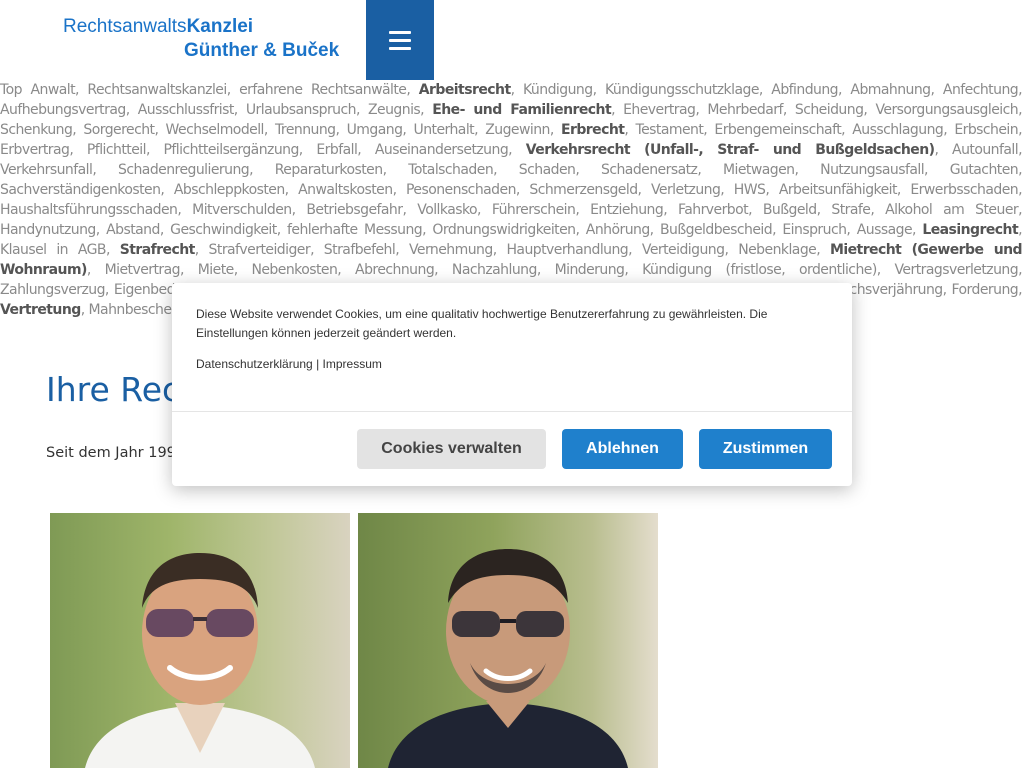 The height and width of the screenshot is (768, 1024). Describe the element at coordinates (464, 90) in the screenshot. I see `keyword-category: Arbeitsrecht` at that location.